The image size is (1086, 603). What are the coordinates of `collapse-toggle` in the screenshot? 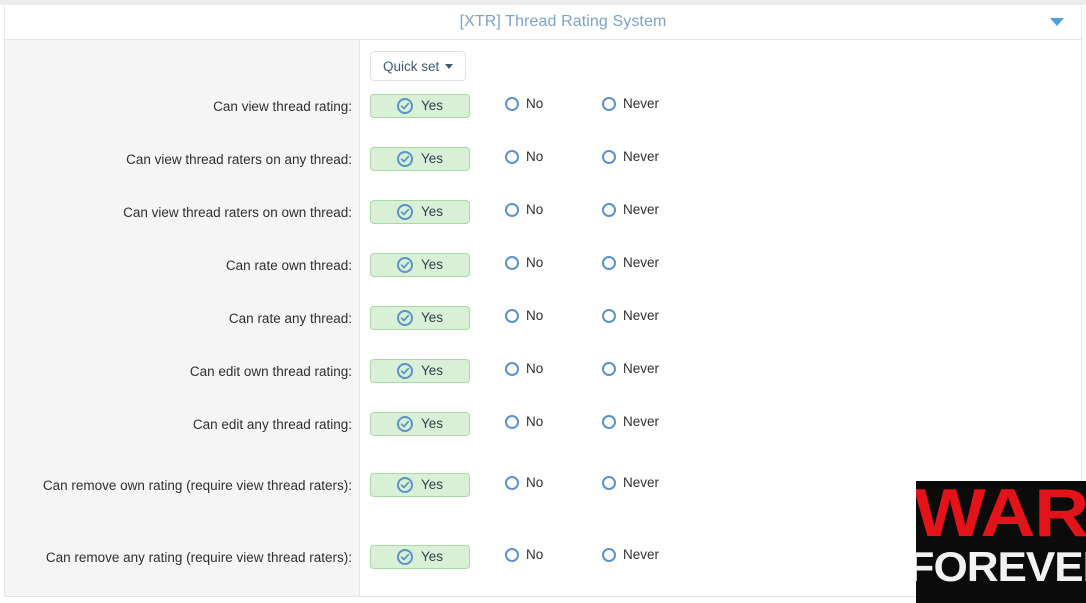 It's located at (1061, 22).